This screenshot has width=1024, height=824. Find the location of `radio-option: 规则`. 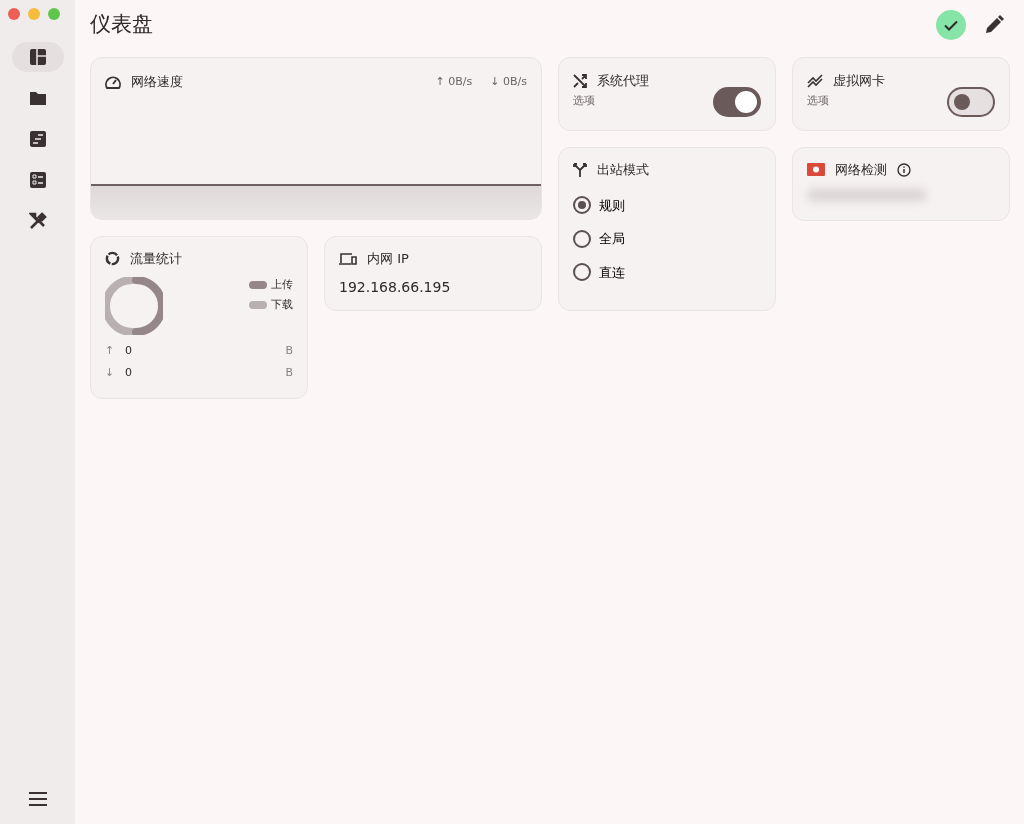

radio-option: 规则 is located at coordinates (667, 205).